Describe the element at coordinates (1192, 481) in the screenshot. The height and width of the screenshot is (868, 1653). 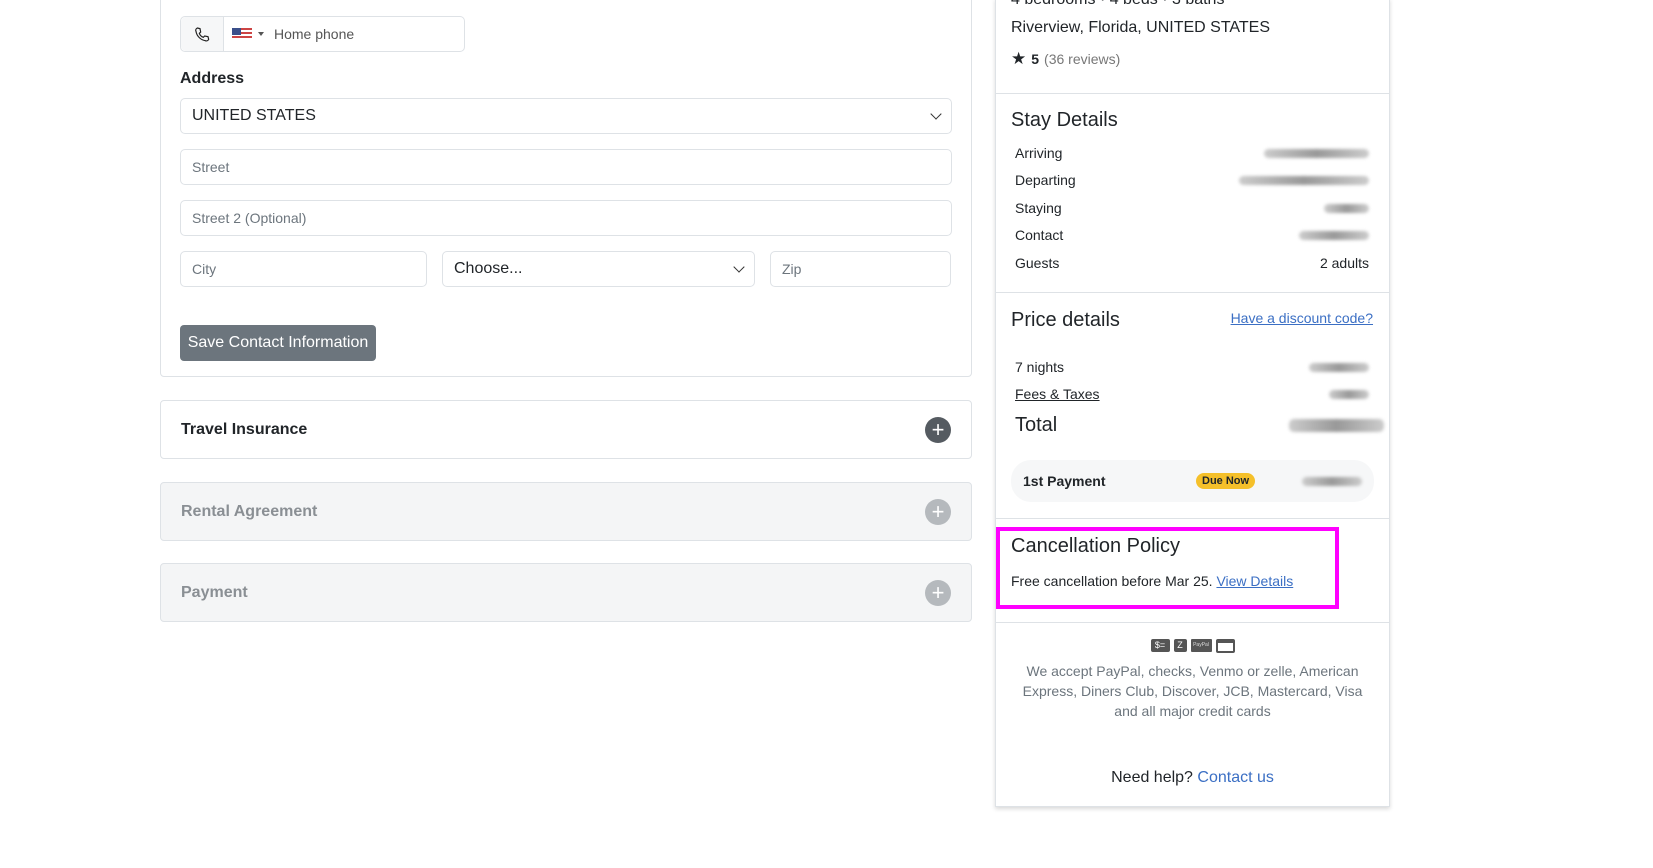
I see `first-payment-row: 1st Payment Due Now` at that location.